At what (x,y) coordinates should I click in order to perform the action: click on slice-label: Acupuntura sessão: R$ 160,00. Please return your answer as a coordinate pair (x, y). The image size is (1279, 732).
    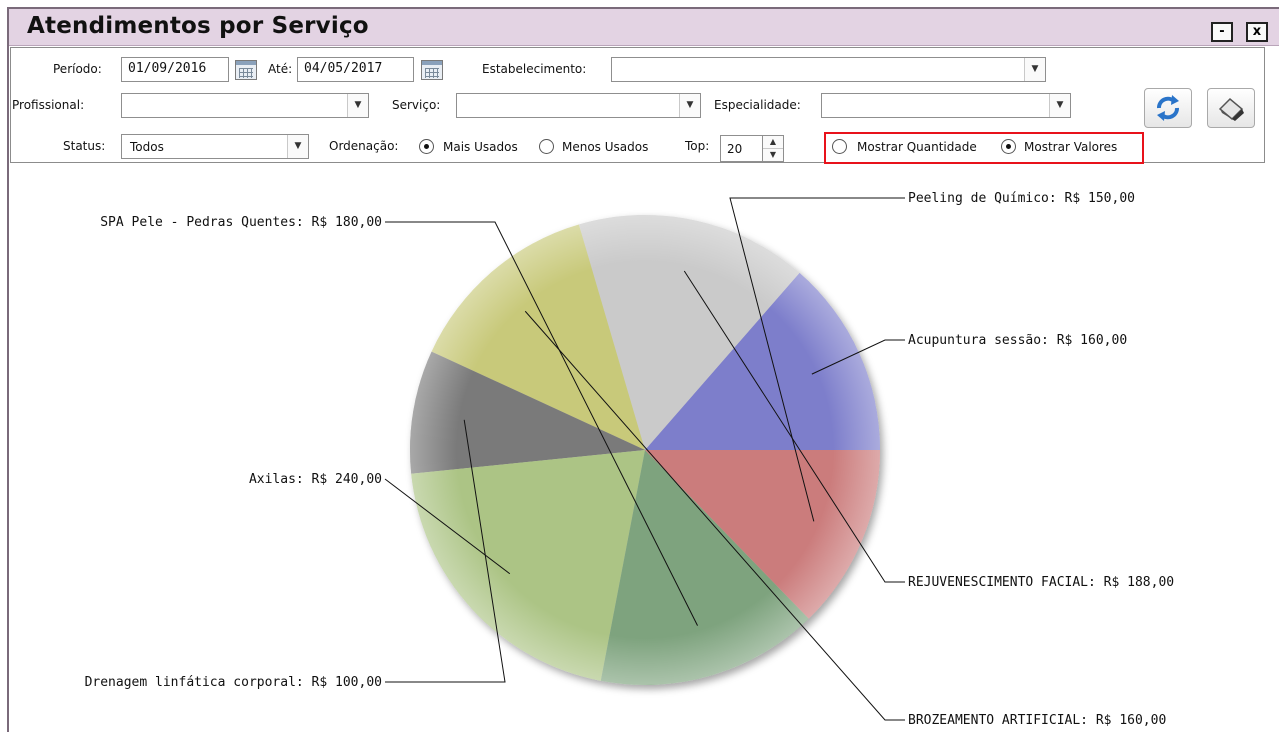
    Looking at the image, I should click on (1017, 340).